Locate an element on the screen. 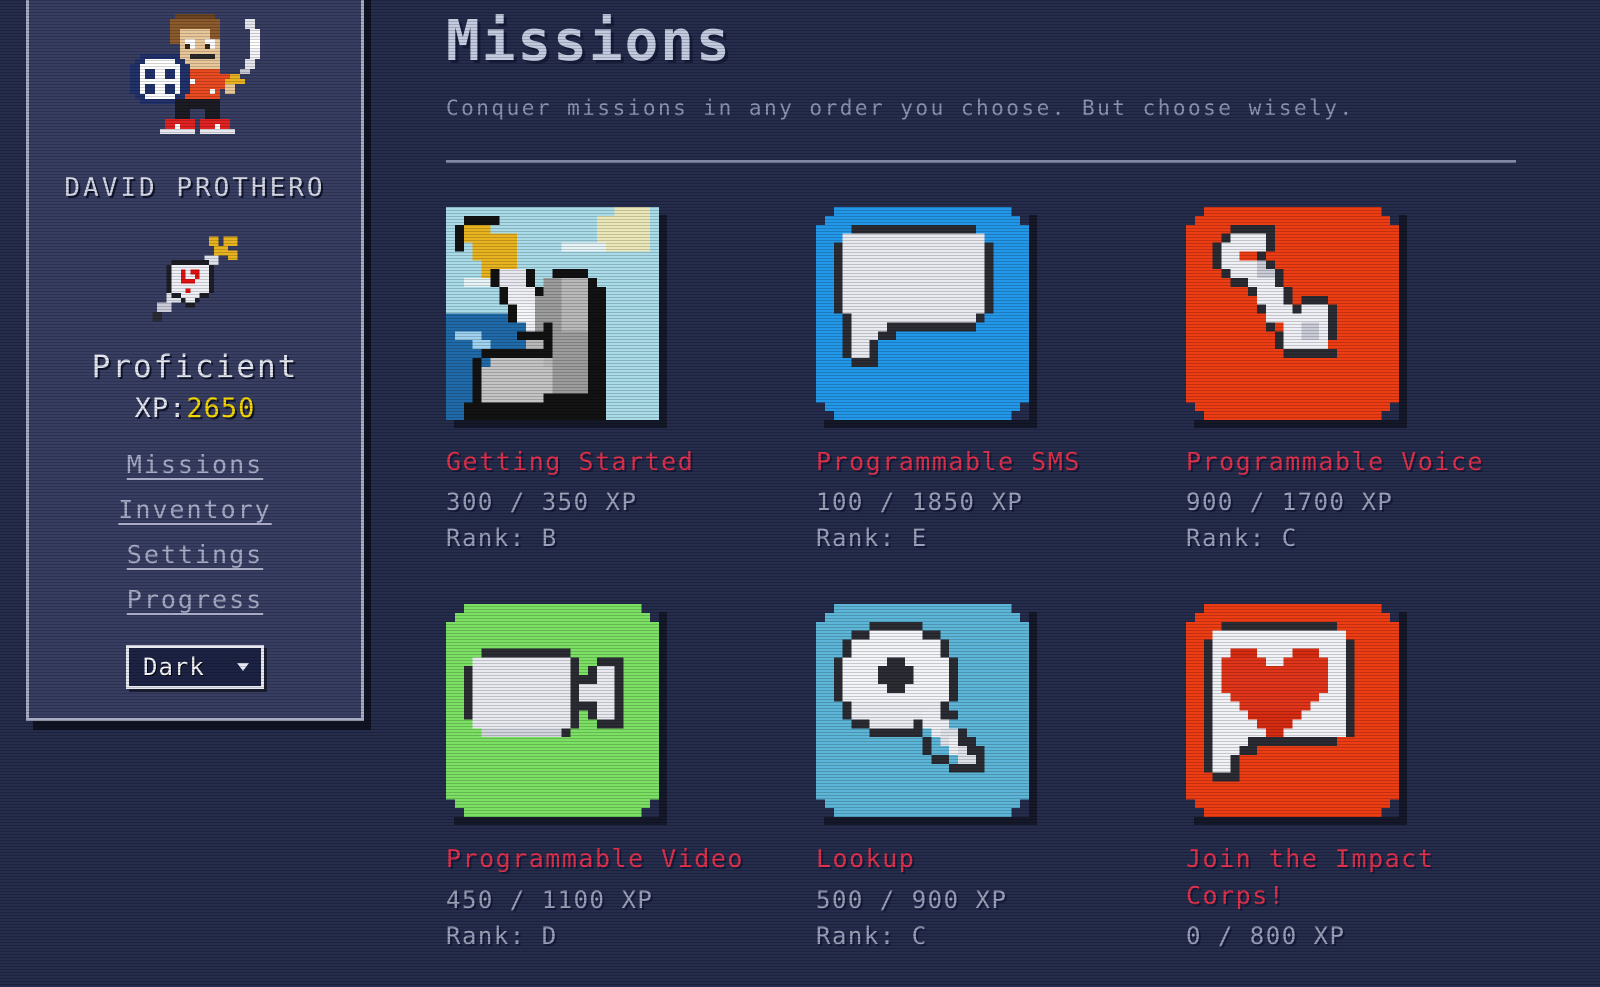 The height and width of the screenshot is (987, 1600). mission-title: Lookup is located at coordinates (866, 859).